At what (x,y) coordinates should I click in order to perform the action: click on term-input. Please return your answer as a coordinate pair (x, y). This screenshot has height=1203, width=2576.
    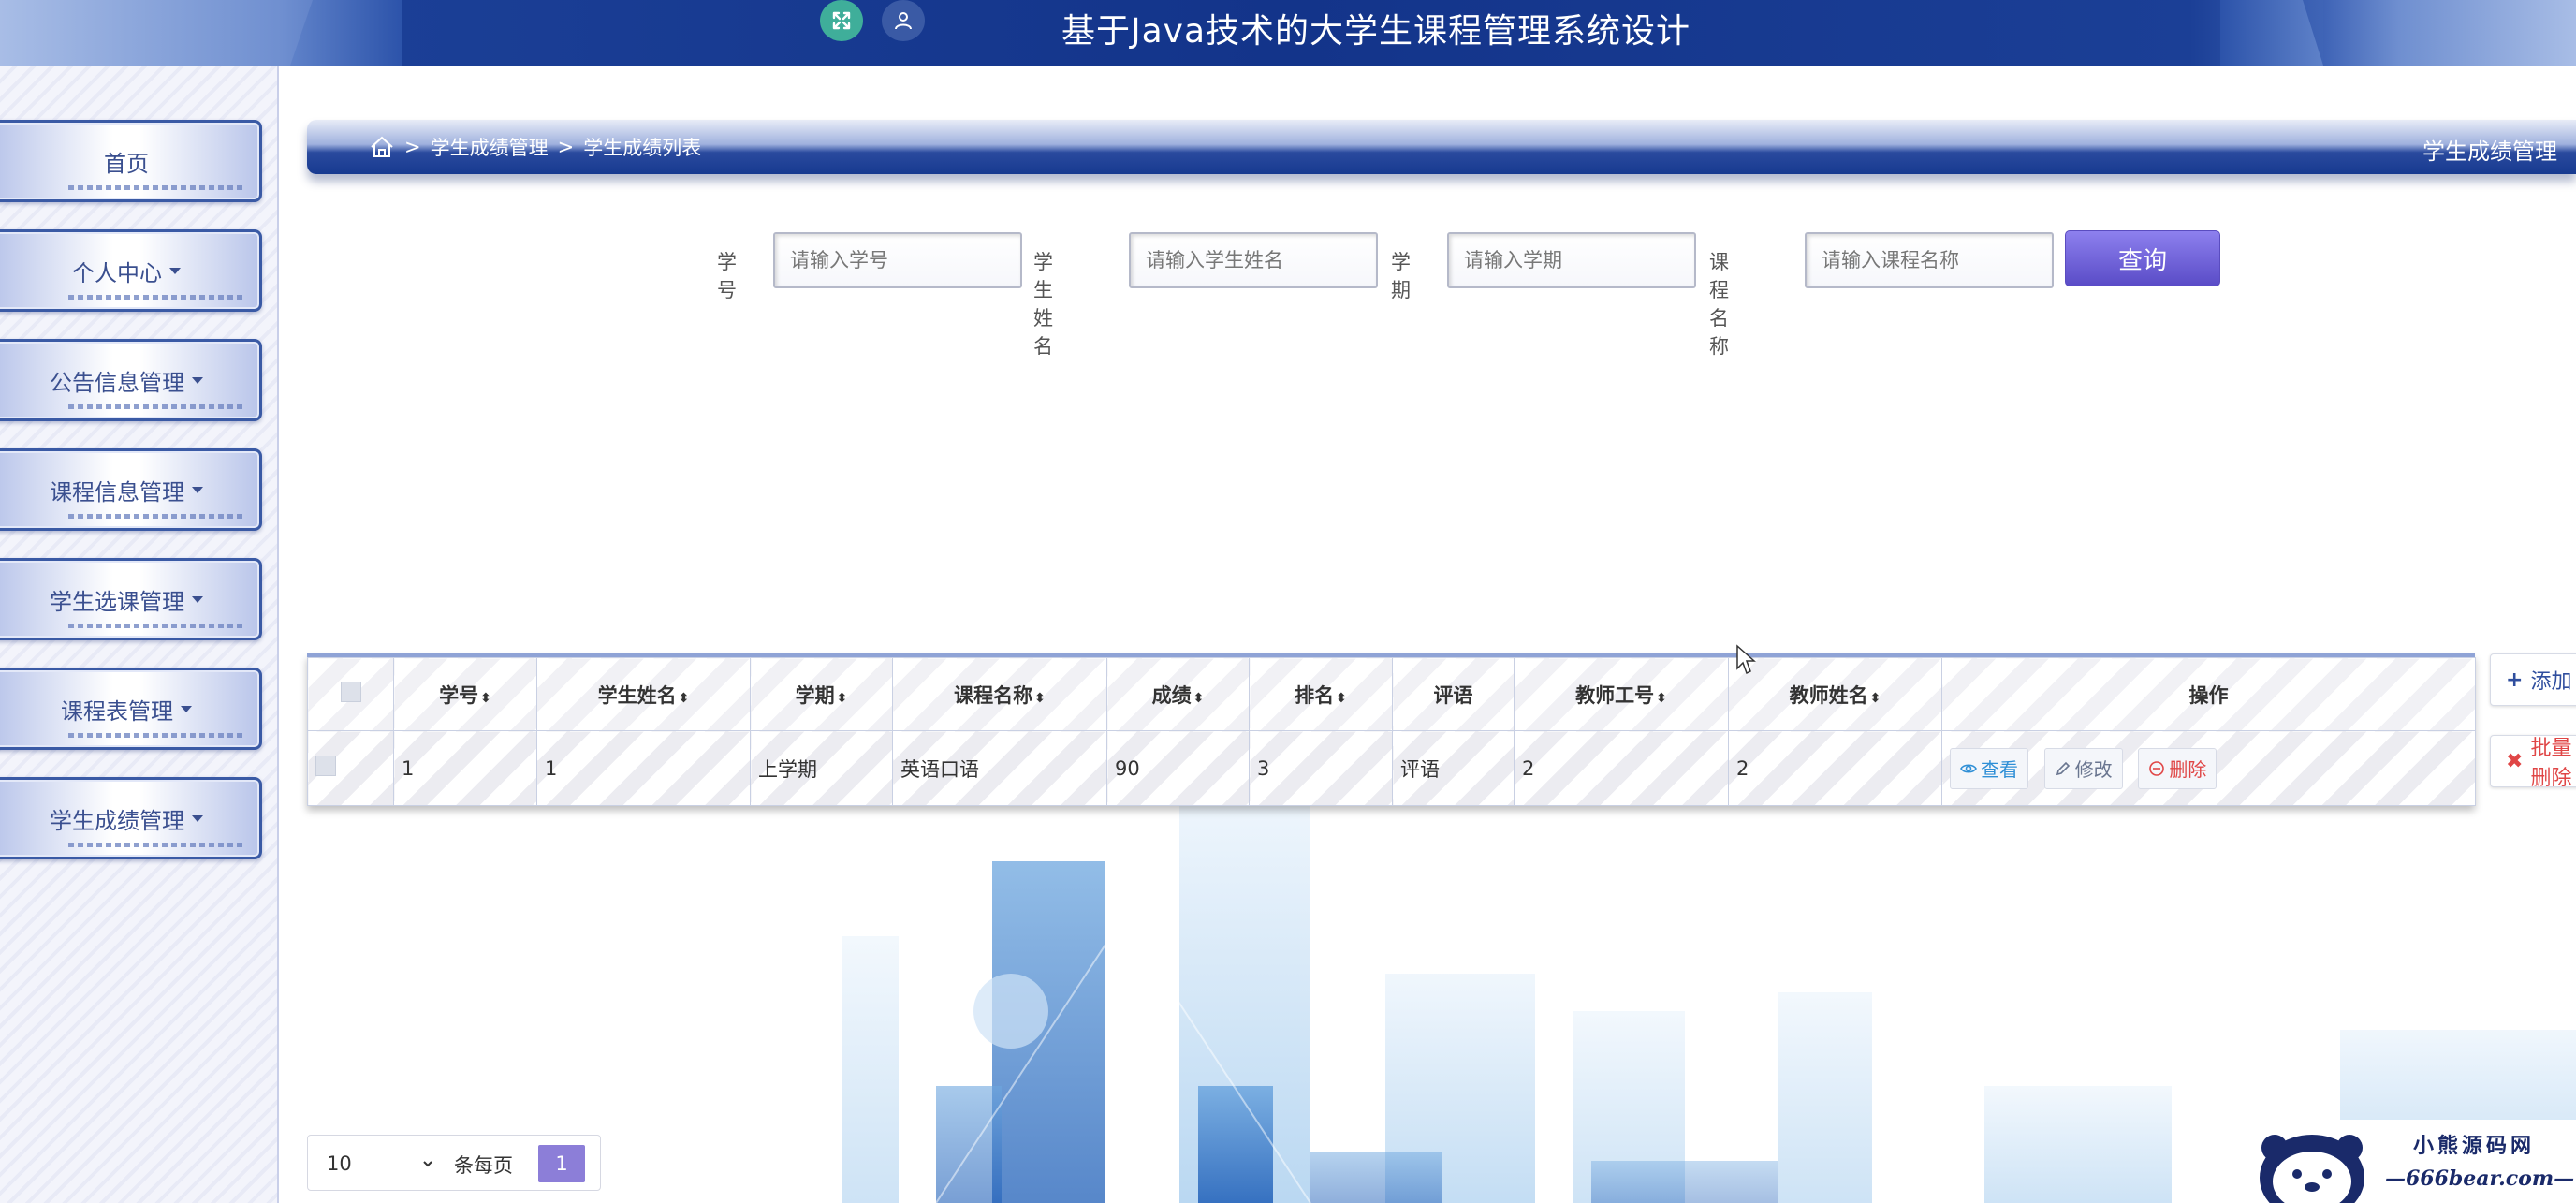
    Looking at the image, I should click on (1571, 260).